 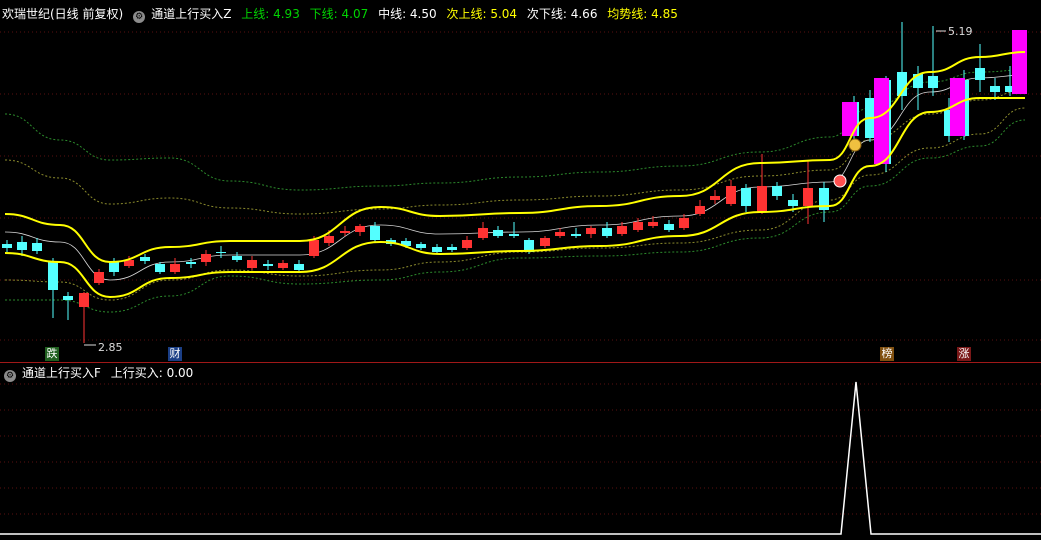 I want to click on tag-ranking: 榜, so click(x=887, y=354).